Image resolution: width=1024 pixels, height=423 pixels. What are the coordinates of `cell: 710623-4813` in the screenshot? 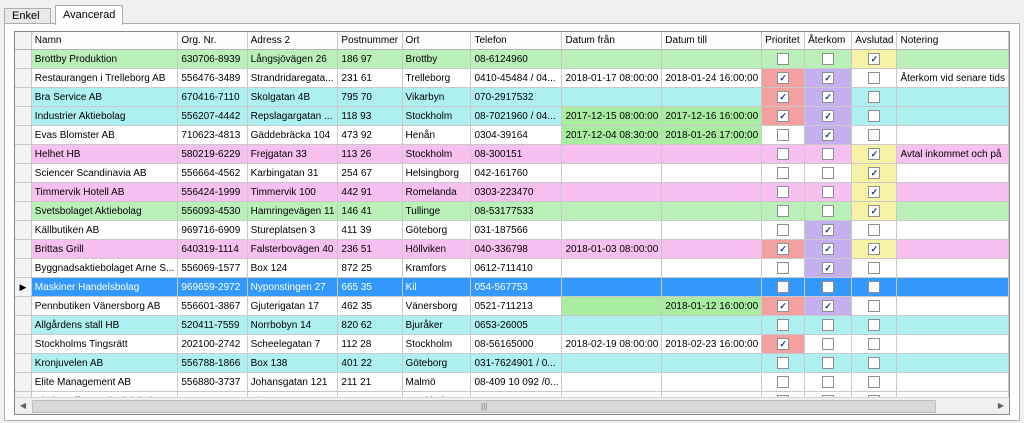 It's located at (212, 135).